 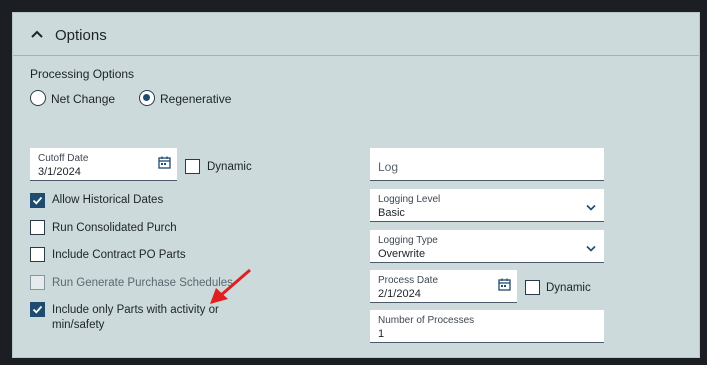 I want to click on number-of-processes-label: Number of Processes, so click(x=426, y=320).